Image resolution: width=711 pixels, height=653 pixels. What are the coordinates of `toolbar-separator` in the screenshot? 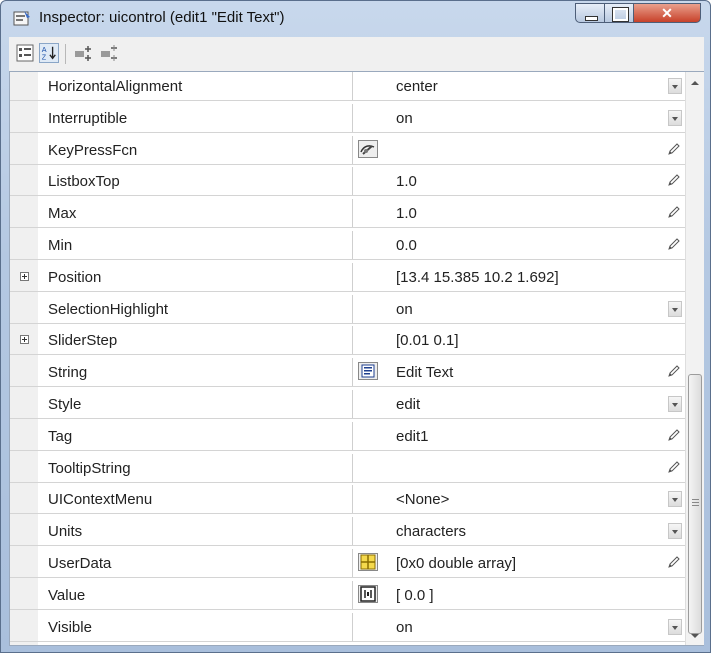 It's located at (65, 54).